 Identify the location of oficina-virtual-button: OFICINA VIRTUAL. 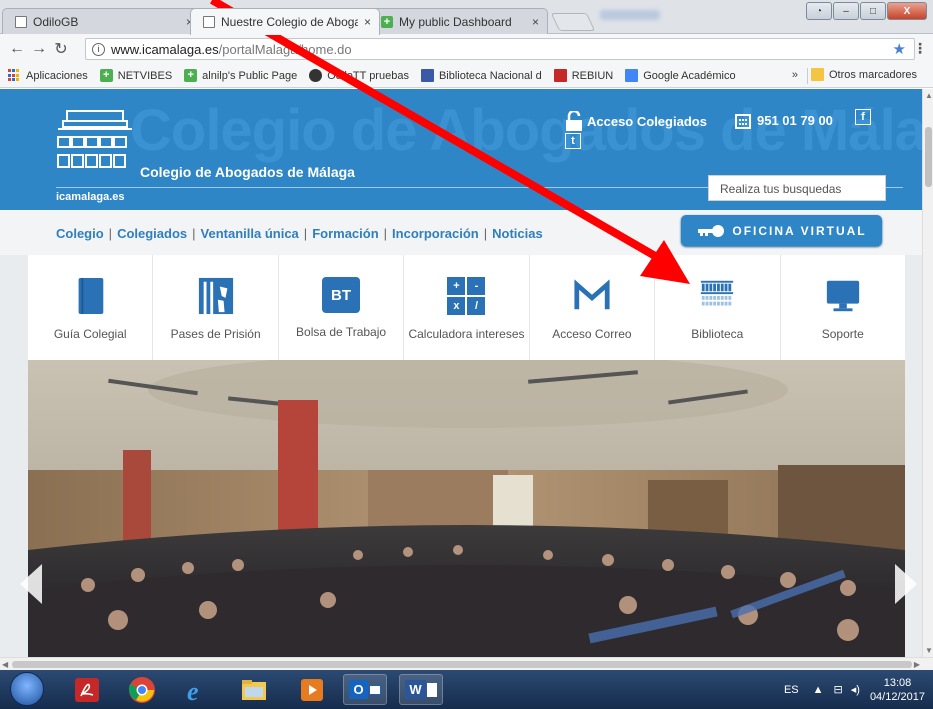
(781, 230).